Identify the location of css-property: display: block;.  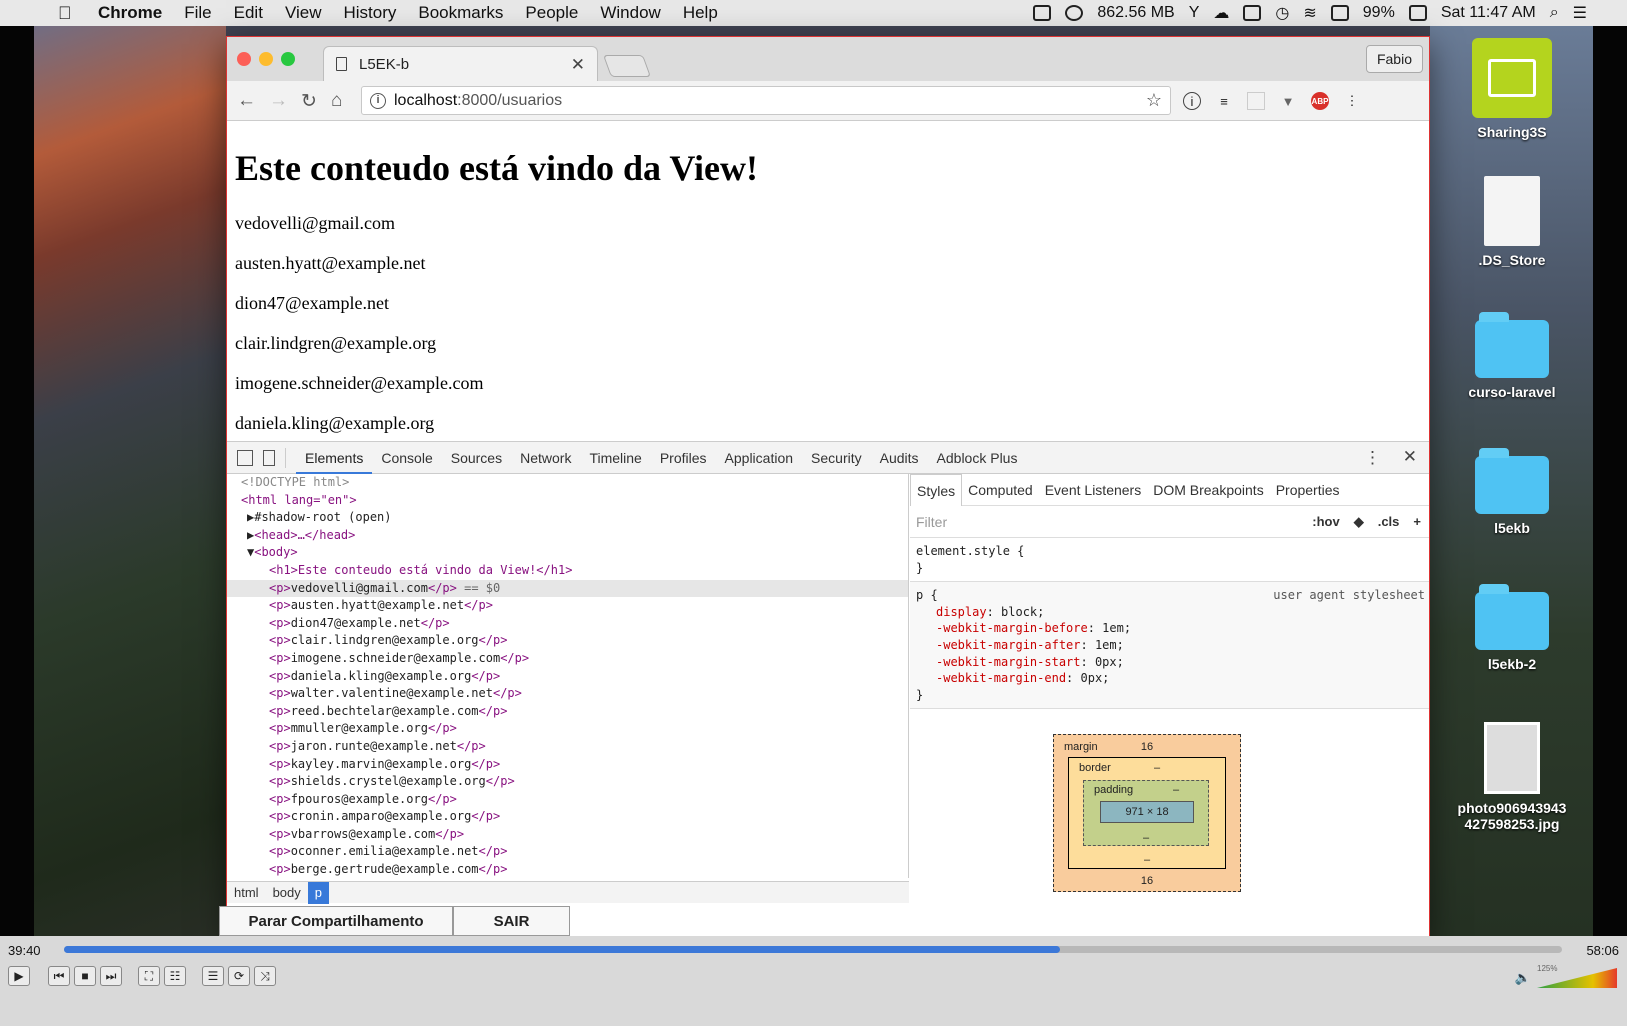
(1169, 612).